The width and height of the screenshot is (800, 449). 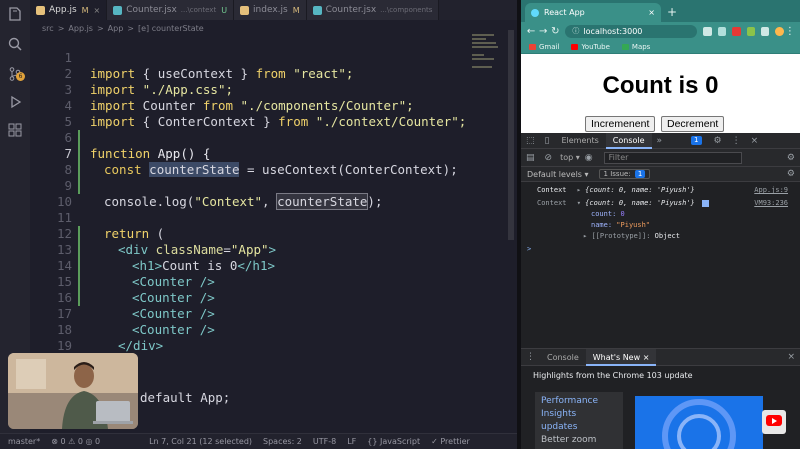 What do you see at coordinates (613, 31) in the screenshot?
I see `url-text: localhost:3000` at bounding box center [613, 31].